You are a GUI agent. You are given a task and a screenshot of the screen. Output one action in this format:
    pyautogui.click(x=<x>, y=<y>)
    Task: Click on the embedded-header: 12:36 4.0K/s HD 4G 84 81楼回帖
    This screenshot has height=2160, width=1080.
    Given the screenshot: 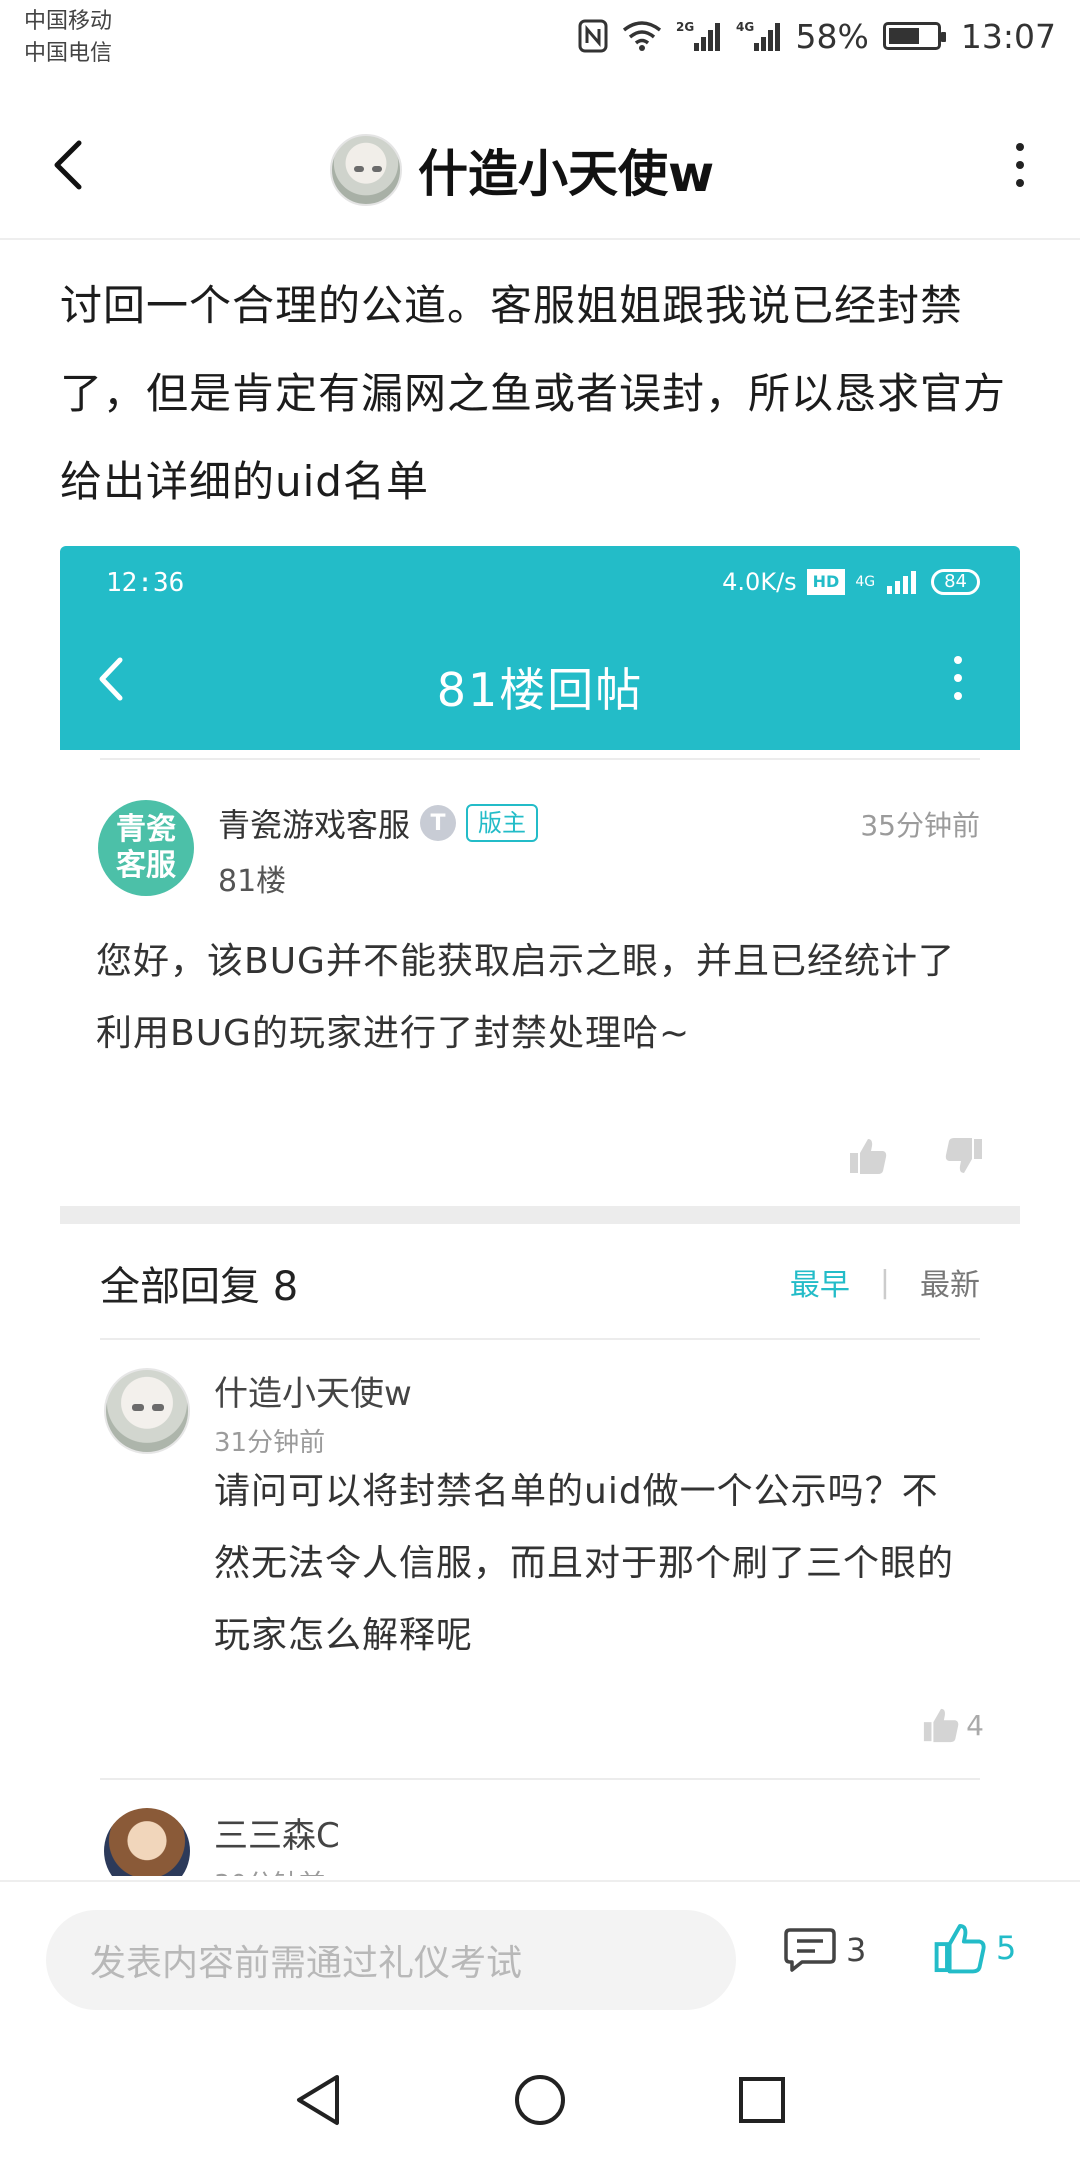 What is the action you would take?
    pyautogui.click(x=540, y=648)
    